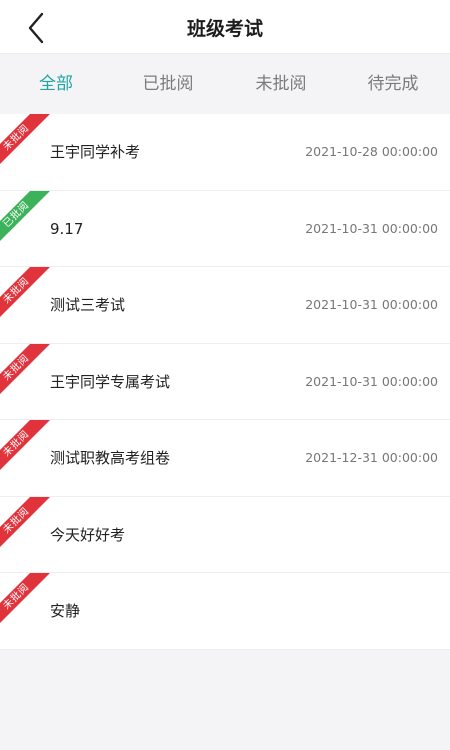 This screenshot has height=750, width=450. I want to click on tab-all: 全部, so click(56, 84).